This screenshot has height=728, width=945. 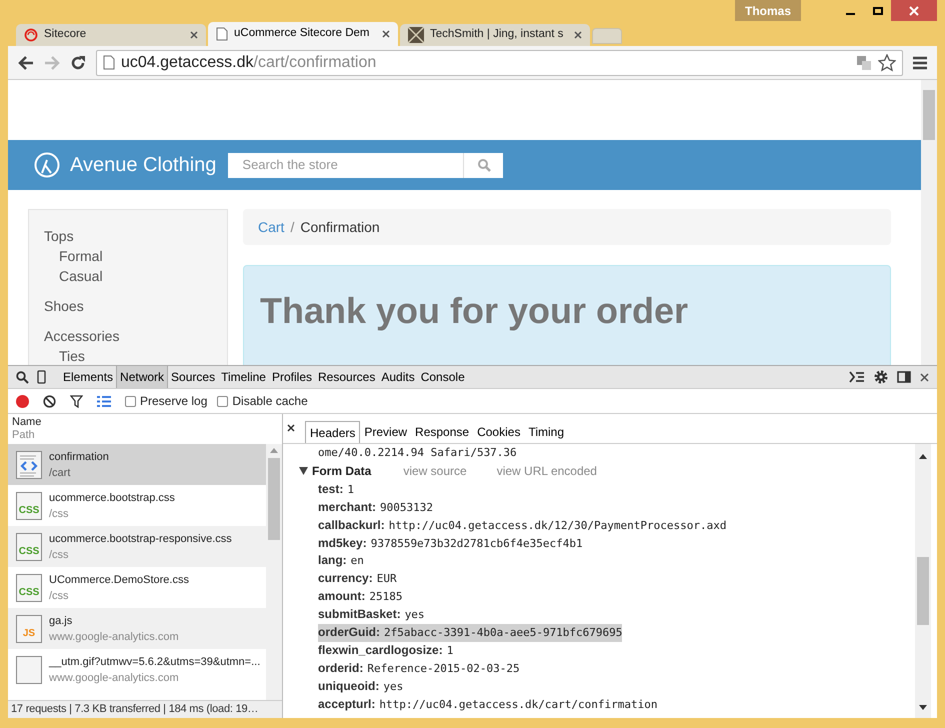 What do you see at coordinates (41, 377) in the screenshot?
I see `phone-icon` at bounding box center [41, 377].